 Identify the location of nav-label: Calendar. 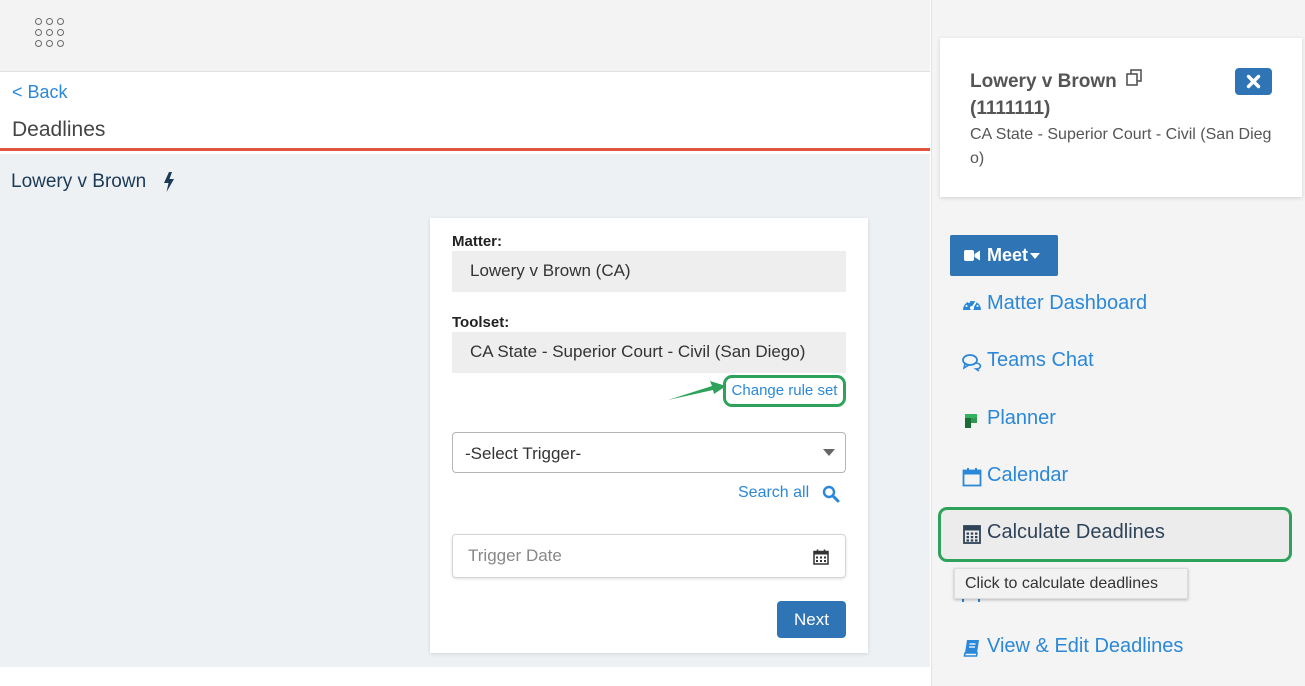
(1028, 475).